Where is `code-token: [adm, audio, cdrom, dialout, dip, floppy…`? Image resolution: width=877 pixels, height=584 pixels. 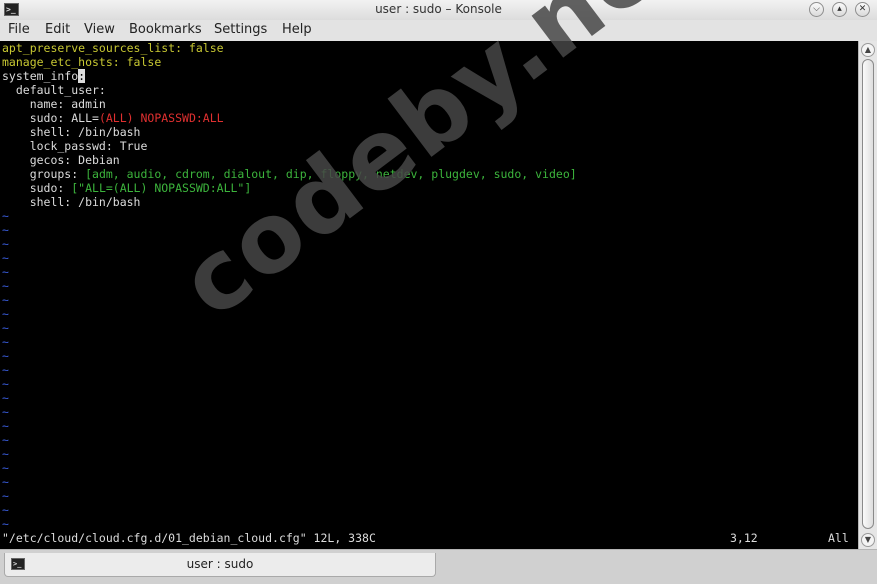
code-token: [adm, audio, cdrom, dialout, dip, floppy… is located at coordinates (331, 174).